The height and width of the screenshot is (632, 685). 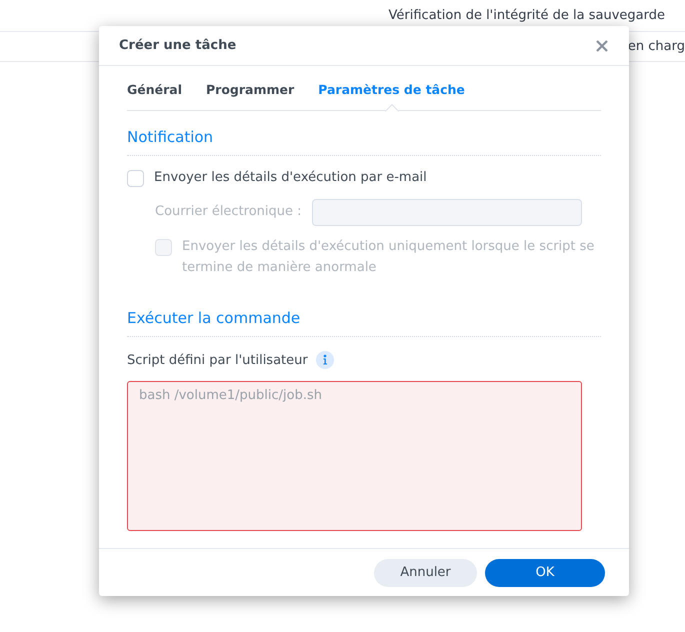 What do you see at coordinates (656, 47) in the screenshot?
I see `table-cell-text: en charg` at bounding box center [656, 47].